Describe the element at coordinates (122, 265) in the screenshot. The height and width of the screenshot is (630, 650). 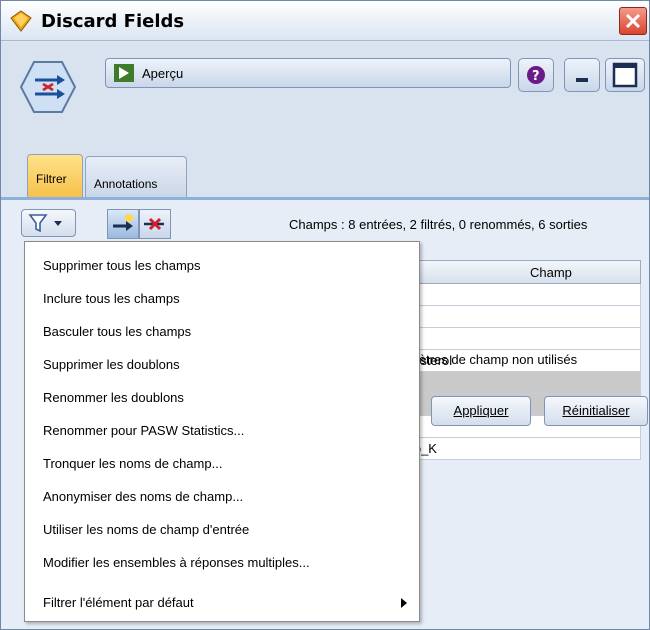
I see `menu-item-label: Supprimer tous les champs` at that location.